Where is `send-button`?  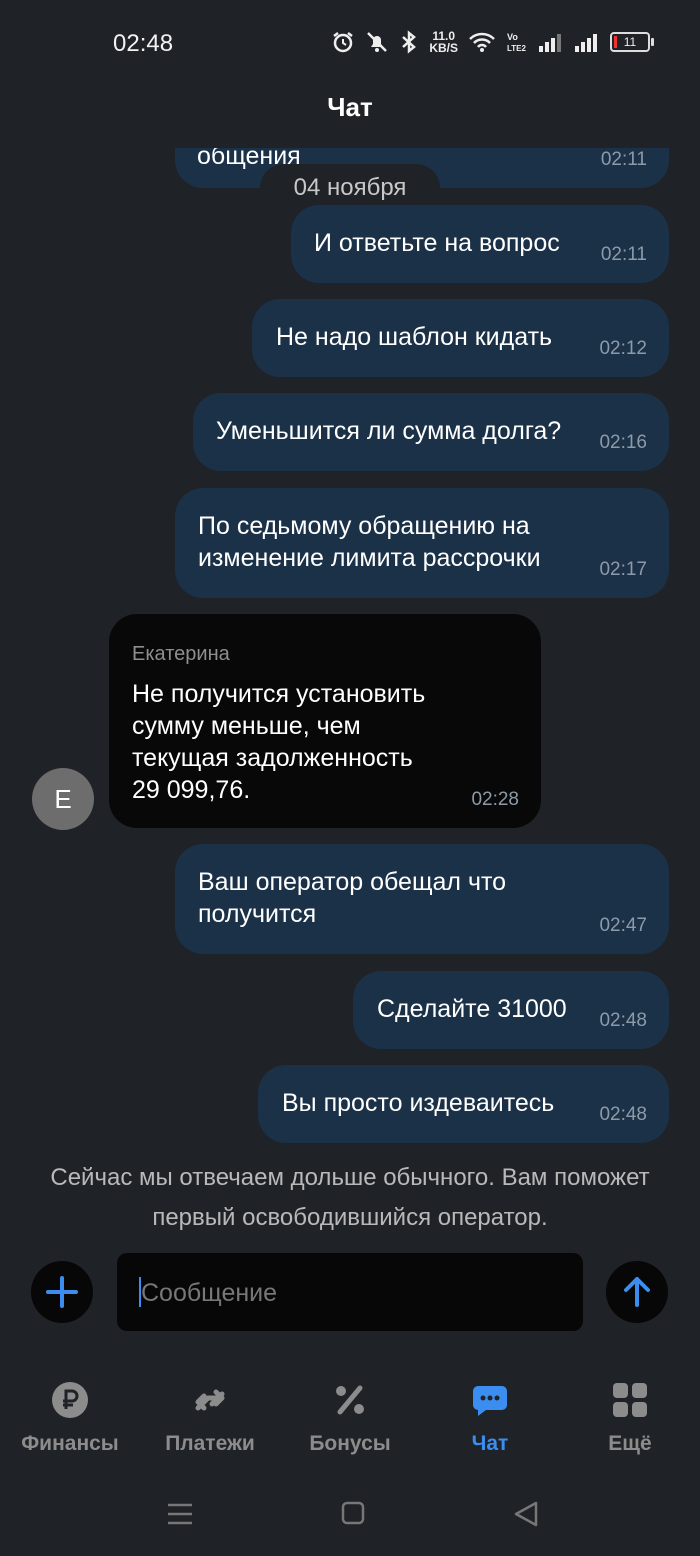
send-button is located at coordinates (637, 1292).